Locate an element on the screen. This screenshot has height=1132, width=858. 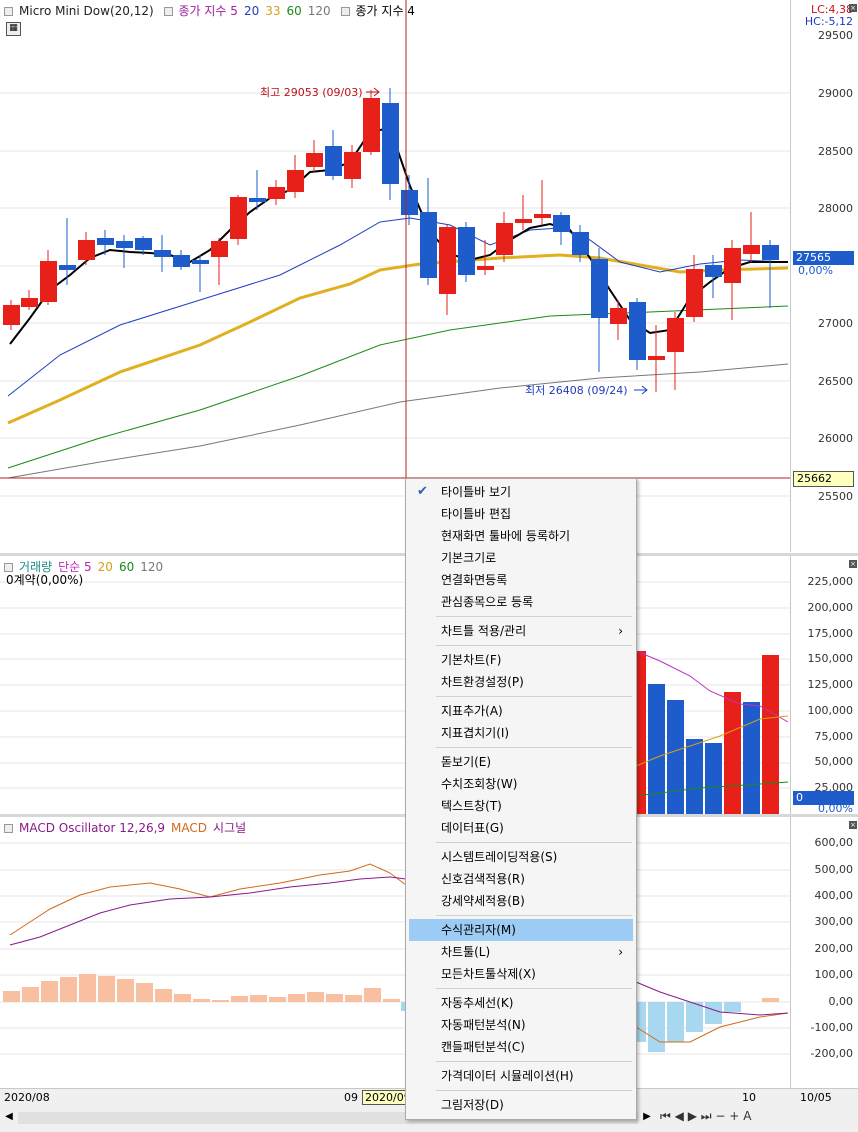
volume-tick: 150,000 is located at coordinates (830, 658).